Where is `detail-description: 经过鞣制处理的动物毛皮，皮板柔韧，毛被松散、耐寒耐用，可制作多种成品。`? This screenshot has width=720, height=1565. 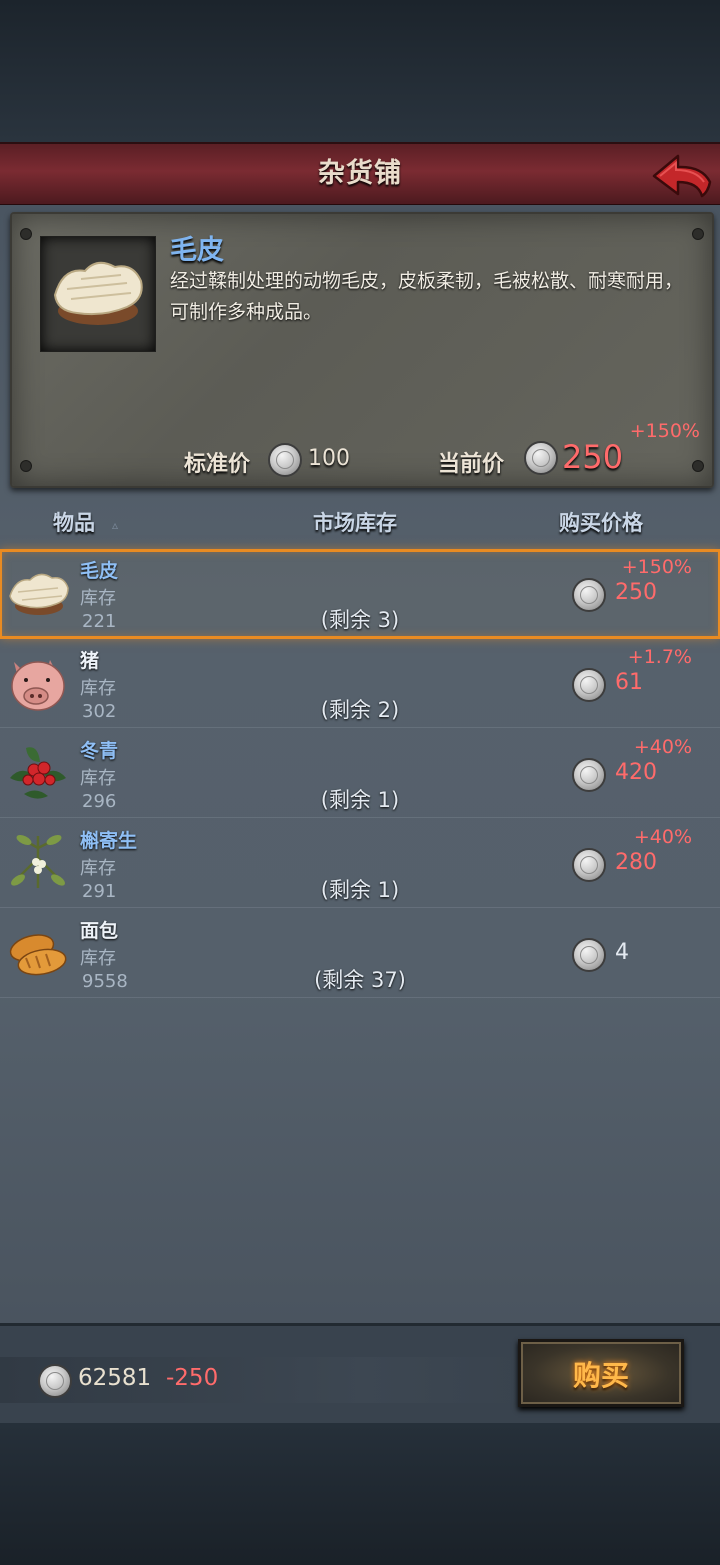
detail-description: 经过鞣制处理的动物毛皮，皮板柔韧，毛被松散、耐寒耐用，可制作多种成品。 is located at coordinates (427, 296).